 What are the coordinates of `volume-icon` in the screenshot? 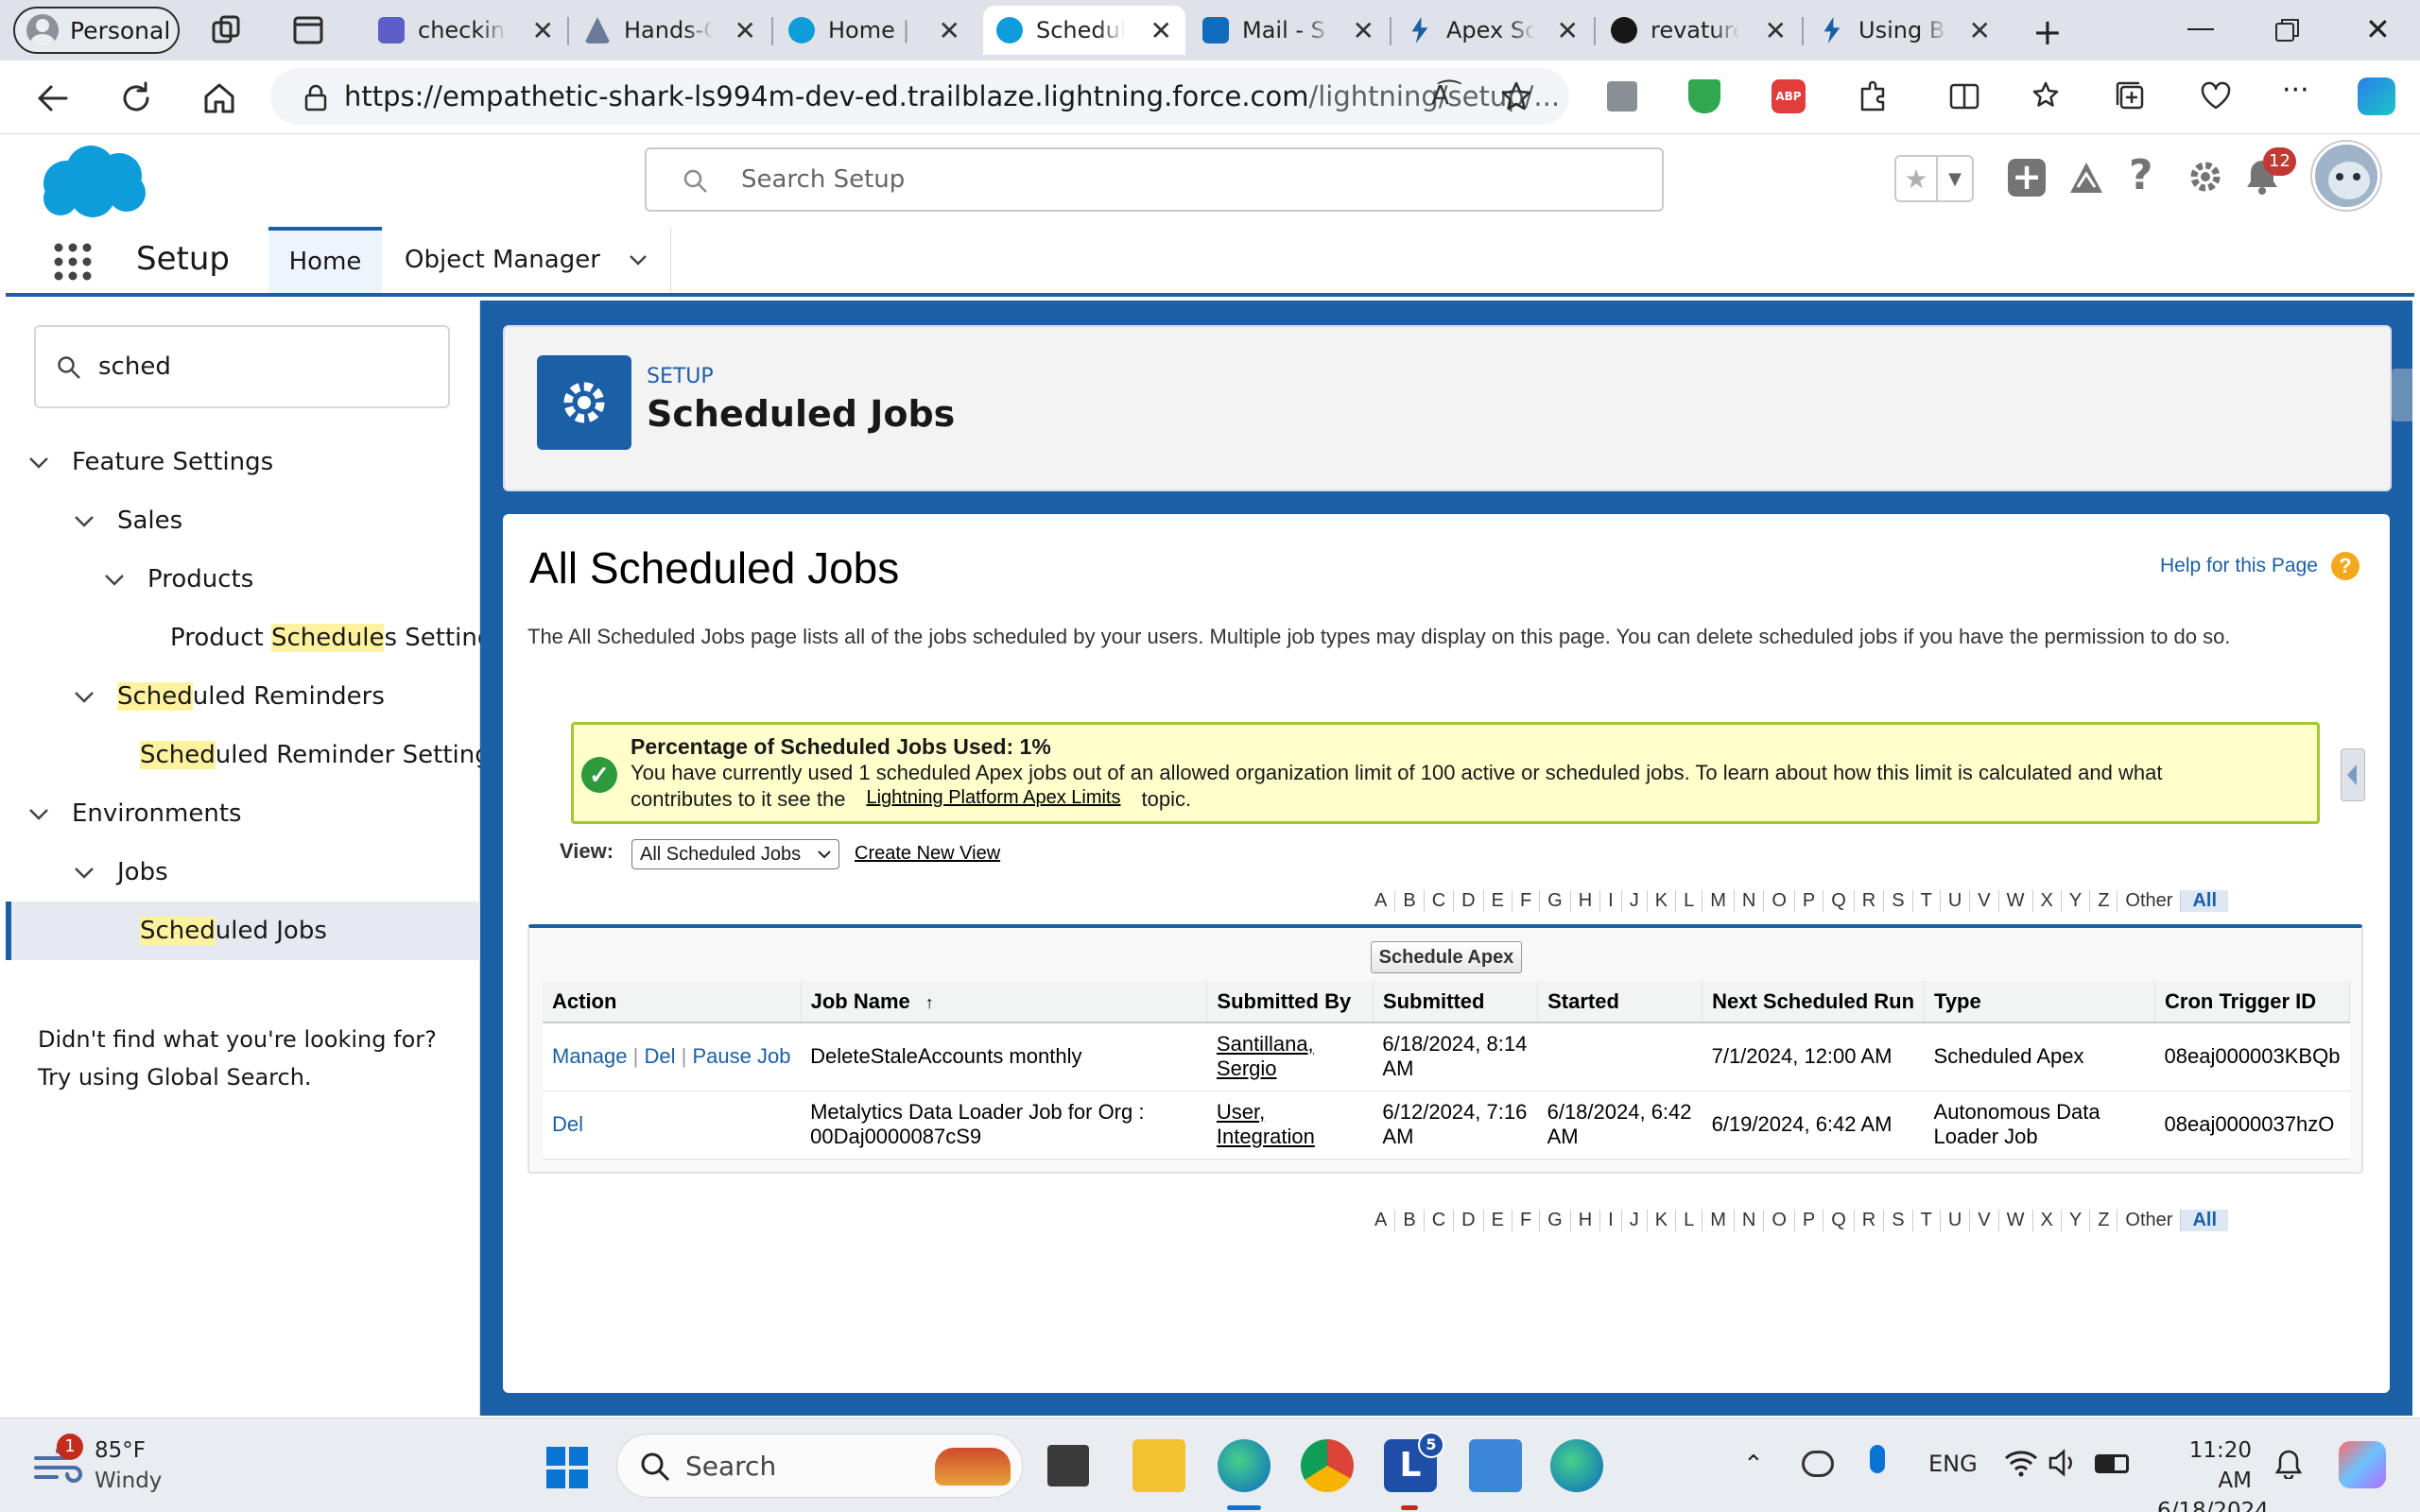 It's located at (2064, 1463).